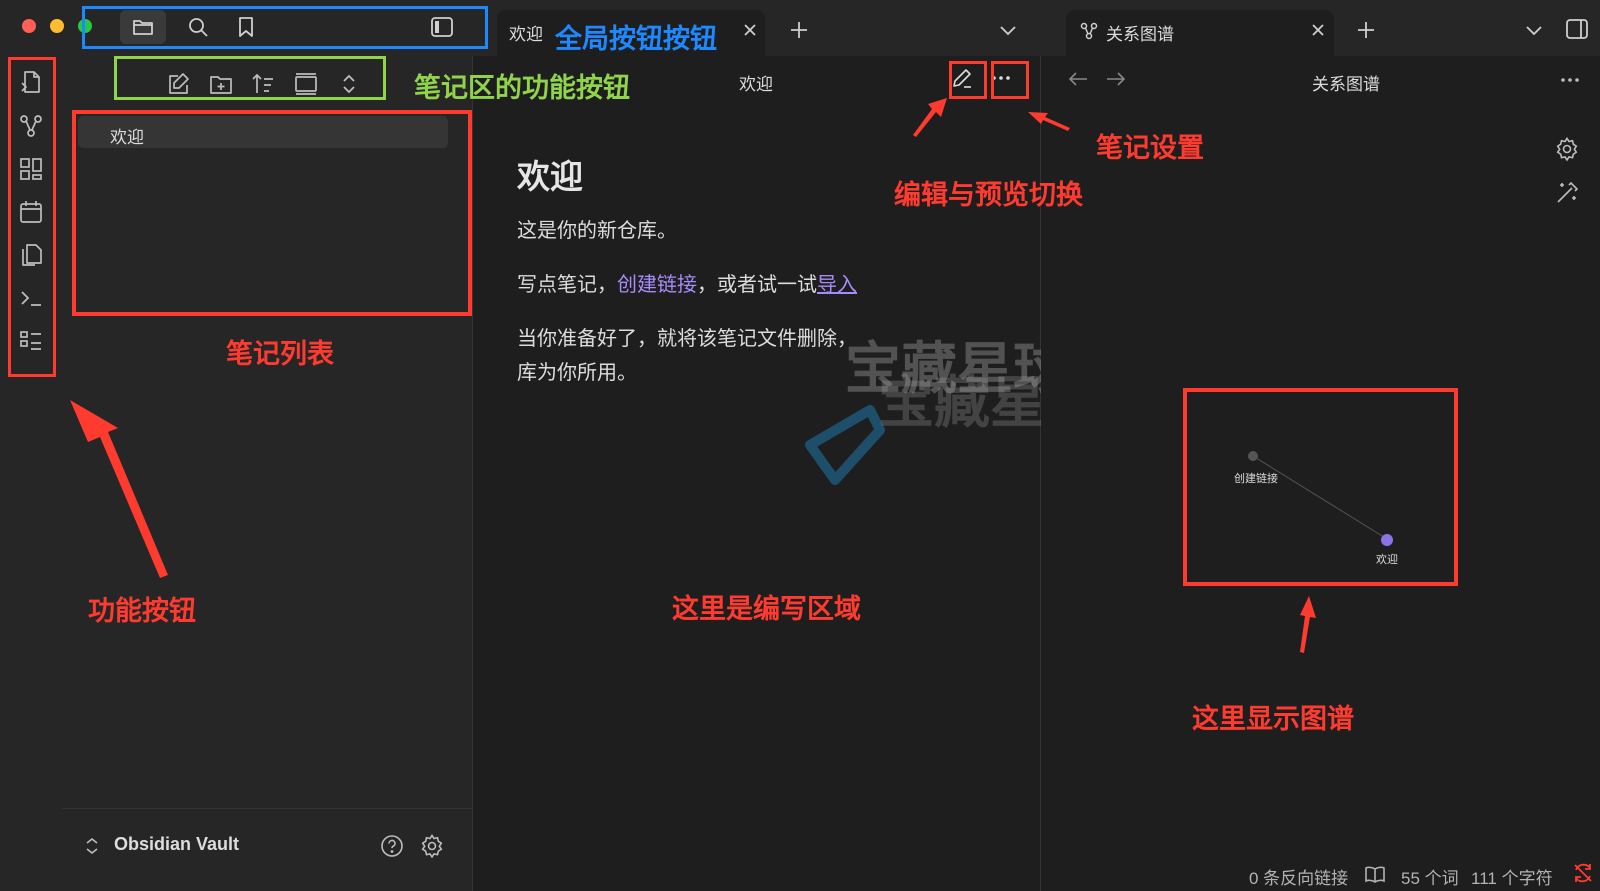 The height and width of the screenshot is (891, 1600). What do you see at coordinates (285, 27) in the screenshot?
I see `global-buttons-box` at bounding box center [285, 27].